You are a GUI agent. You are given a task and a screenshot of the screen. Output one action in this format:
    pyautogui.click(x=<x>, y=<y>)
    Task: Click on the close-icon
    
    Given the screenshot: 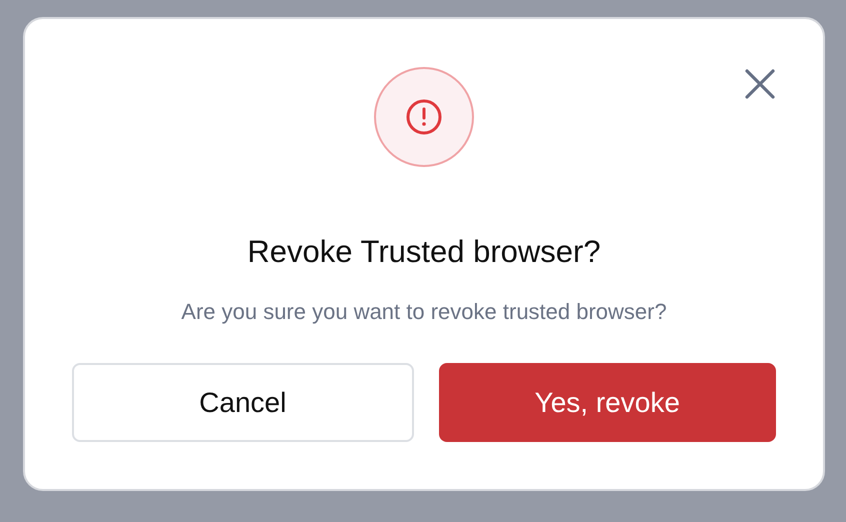 What is the action you would take?
    pyautogui.click(x=760, y=84)
    